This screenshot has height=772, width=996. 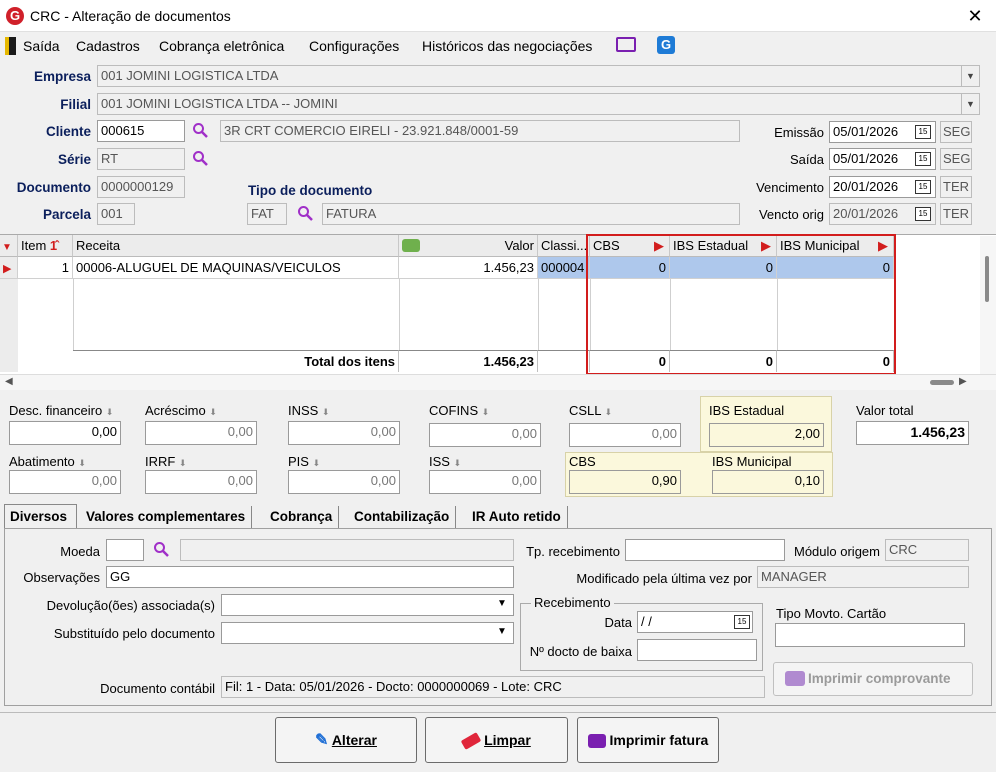 I want to click on total-label: Total dos itens, so click(x=236, y=361).